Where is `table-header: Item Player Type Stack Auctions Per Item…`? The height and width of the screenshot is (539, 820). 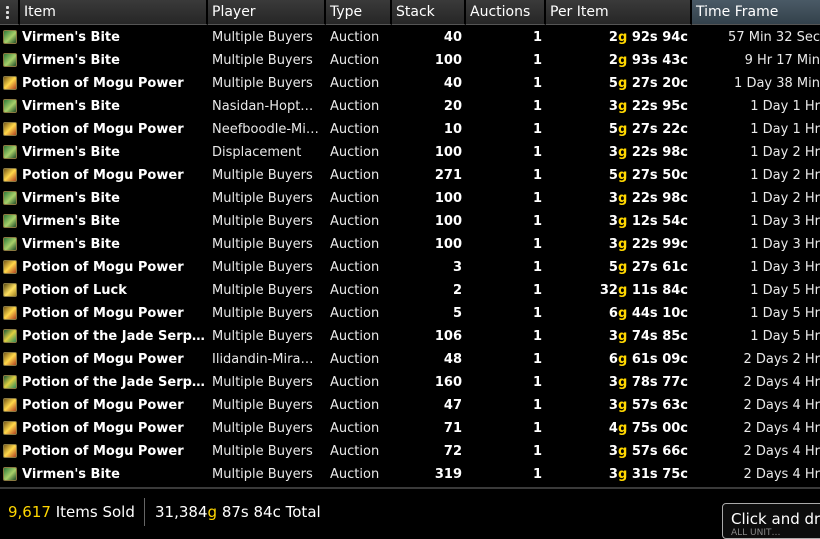
table-header: Item Player Type Stack Auctions Per Item… is located at coordinates (410, 13).